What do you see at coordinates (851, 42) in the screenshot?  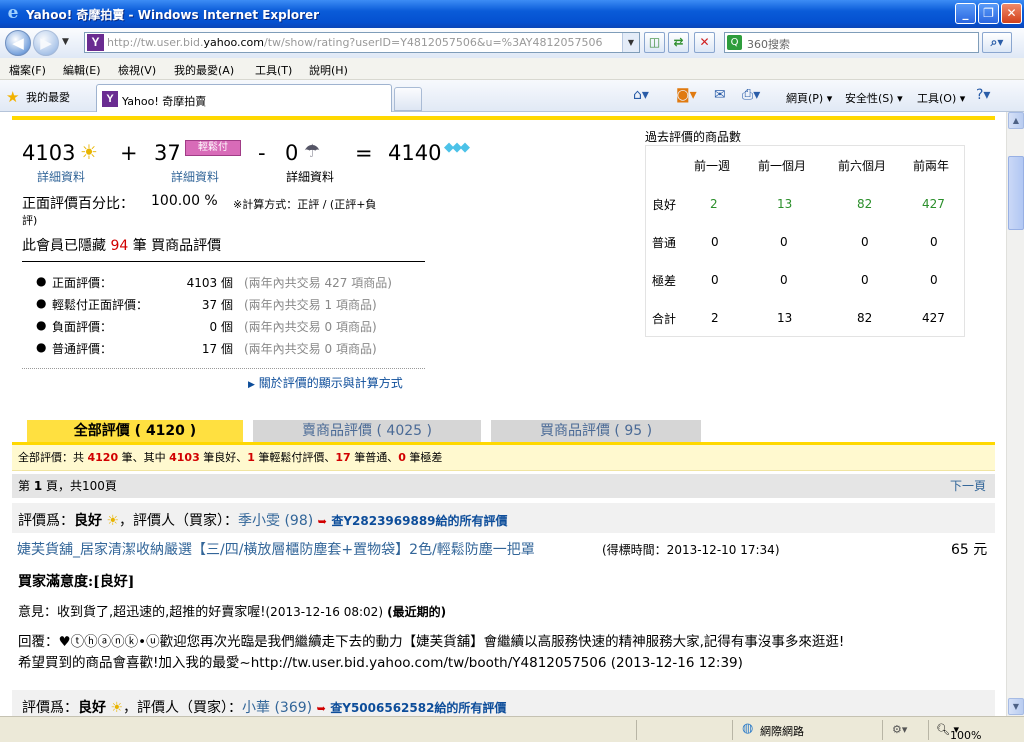 I see `search-box: Q 360搜索` at bounding box center [851, 42].